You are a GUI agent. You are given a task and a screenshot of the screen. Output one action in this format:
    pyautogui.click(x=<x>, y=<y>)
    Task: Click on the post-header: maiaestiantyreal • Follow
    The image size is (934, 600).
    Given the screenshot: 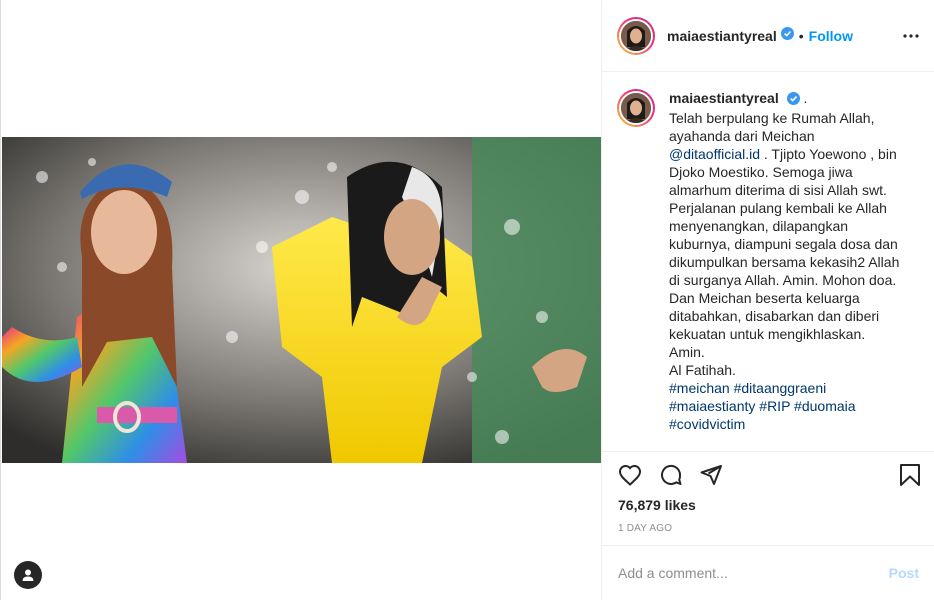 What is the action you would take?
    pyautogui.click(x=768, y=36)
    